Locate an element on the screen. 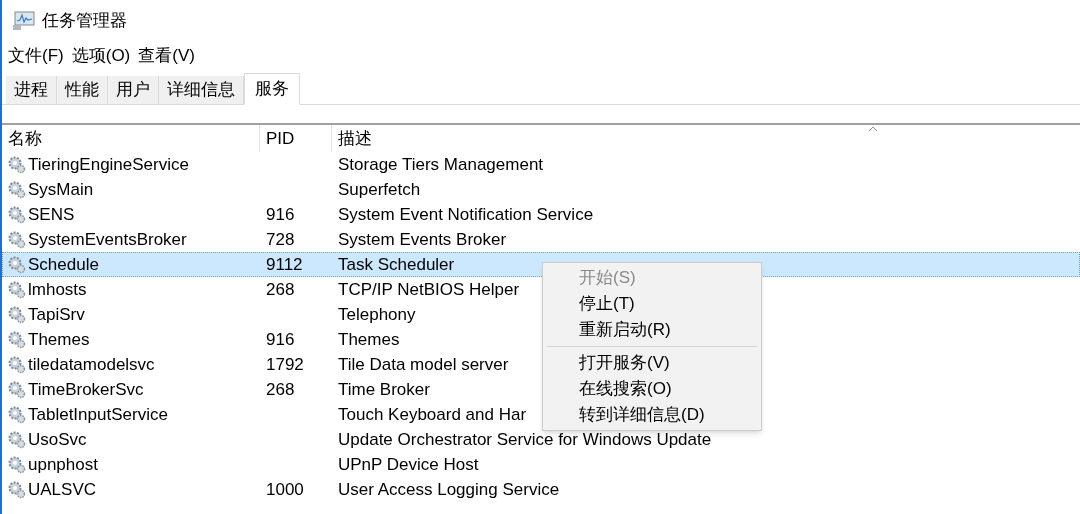  table-cell: 1000 is located at coordinates (285, 489).